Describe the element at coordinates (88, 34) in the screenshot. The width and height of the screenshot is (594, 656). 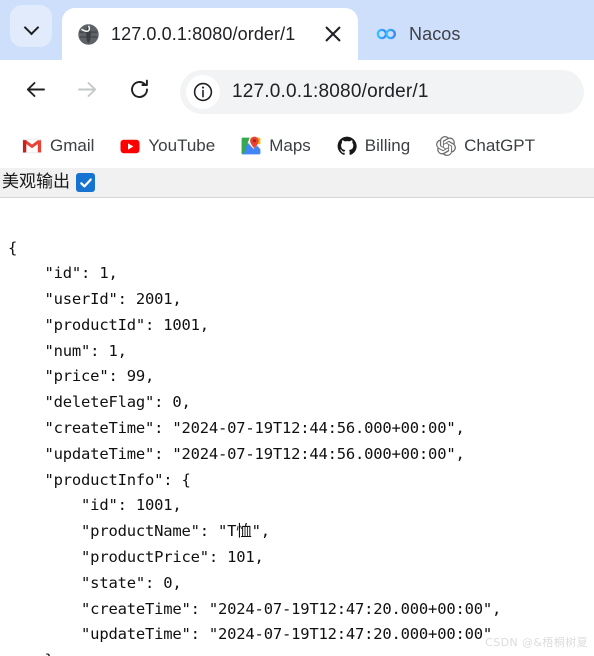
I see `globe-icon` at that location.